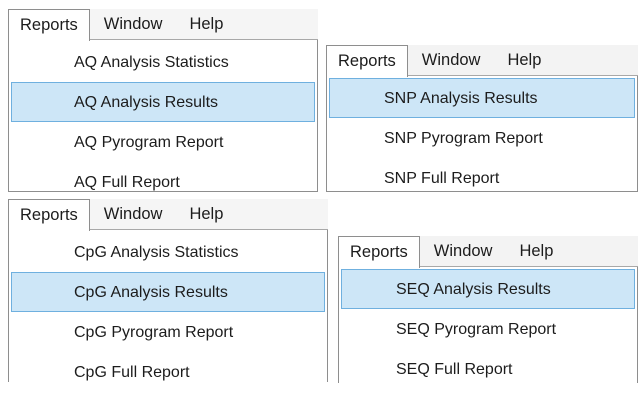  What do you see at coordinates (168, 372) in the screenshot?
I see `menu-item-cpg-full-report: CpG Full Report` at bounding box center [168, 372].